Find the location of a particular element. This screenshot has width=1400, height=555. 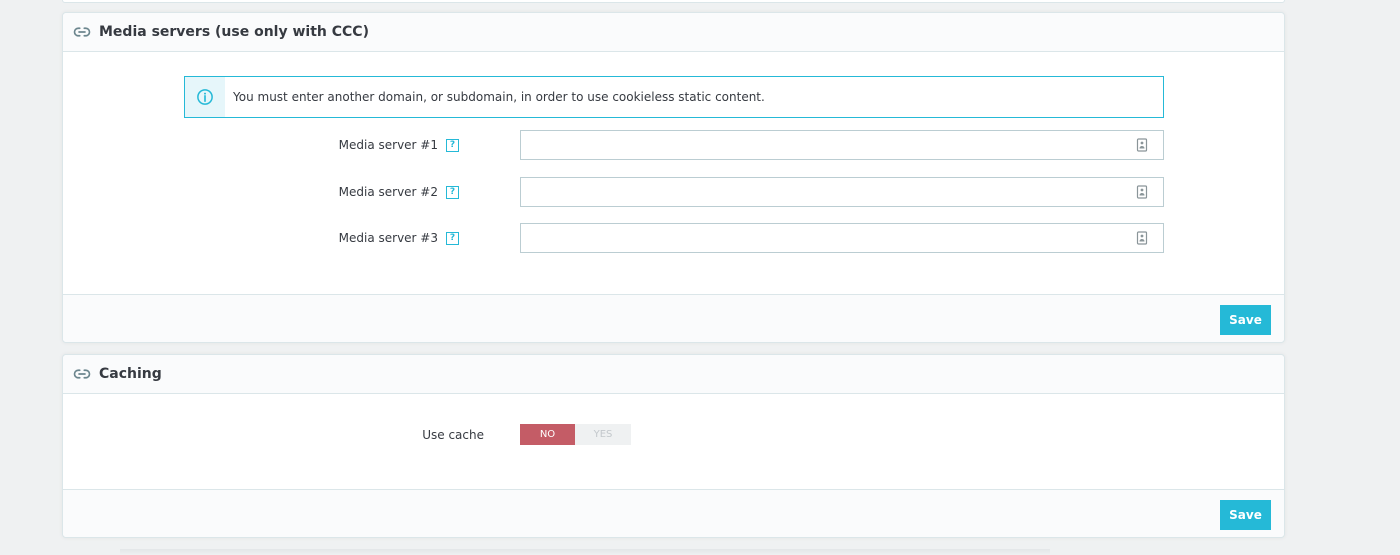

media-server-2-row: Media server #2 ? is located at coordinates (673, 192).